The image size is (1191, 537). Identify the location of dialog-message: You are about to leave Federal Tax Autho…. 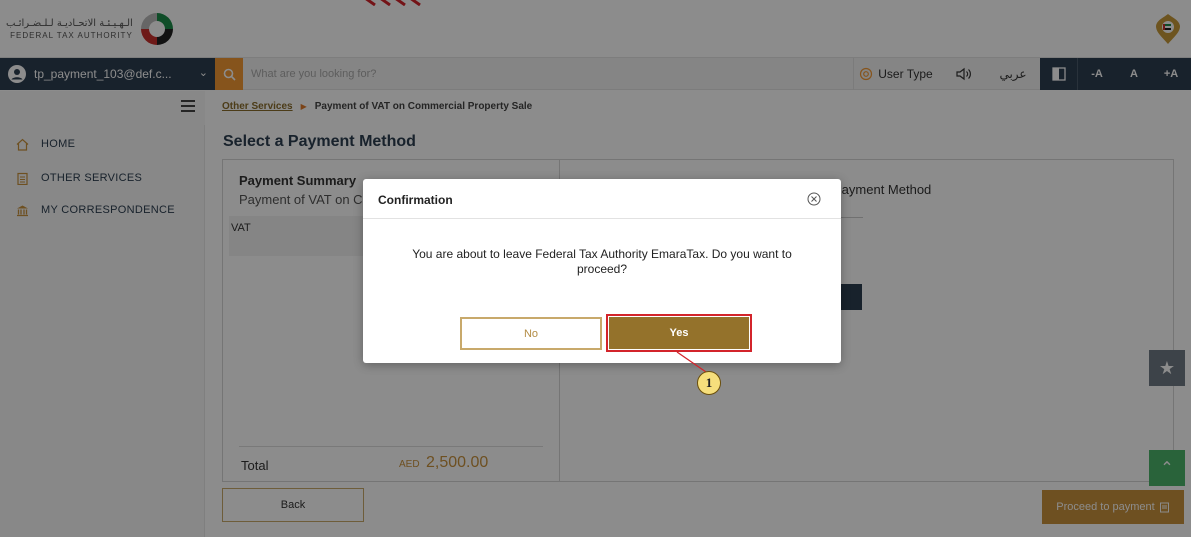
(602, 261).